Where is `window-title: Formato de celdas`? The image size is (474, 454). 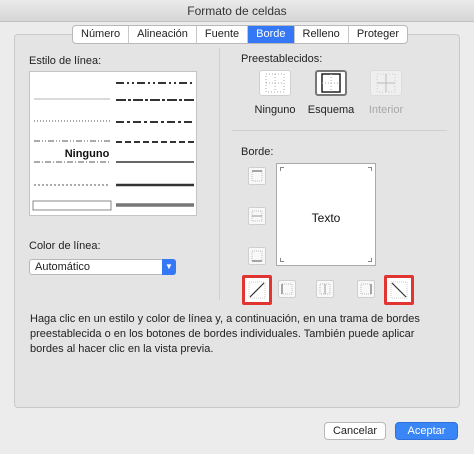
window-title: Formato de celdas is located at coordinates (237, 11).